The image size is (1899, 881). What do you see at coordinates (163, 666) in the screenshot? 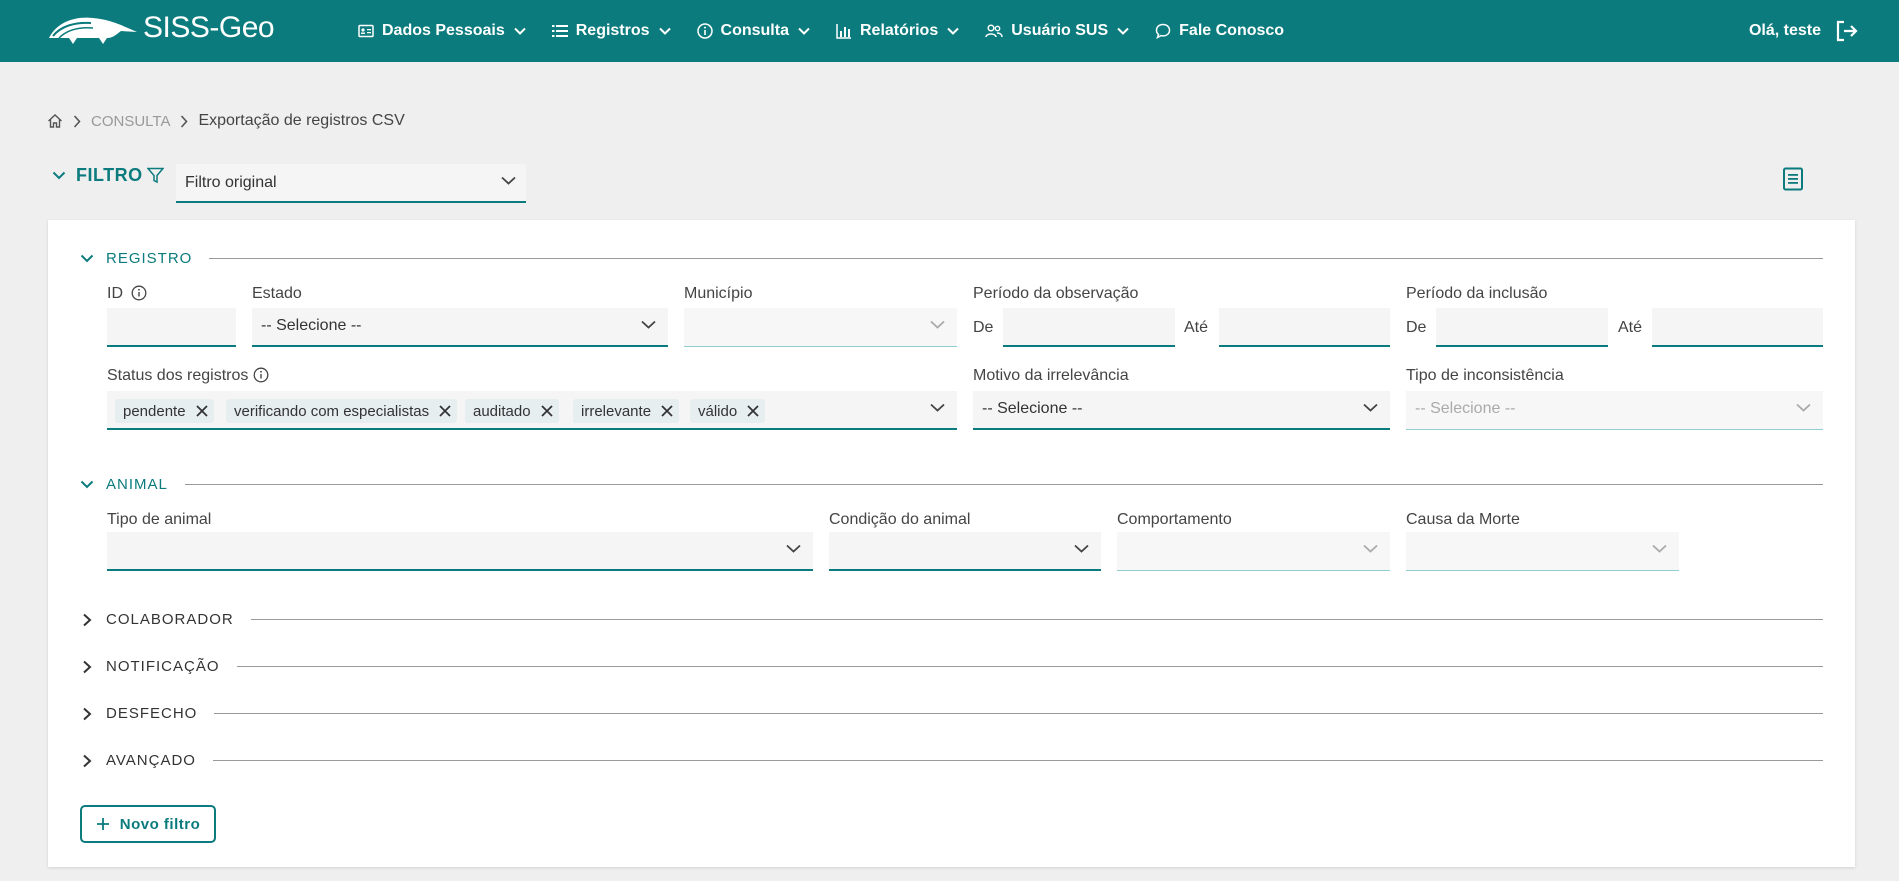
I see `section-title: NOTIFICAÇÃO` at bounding box center [163, 666].